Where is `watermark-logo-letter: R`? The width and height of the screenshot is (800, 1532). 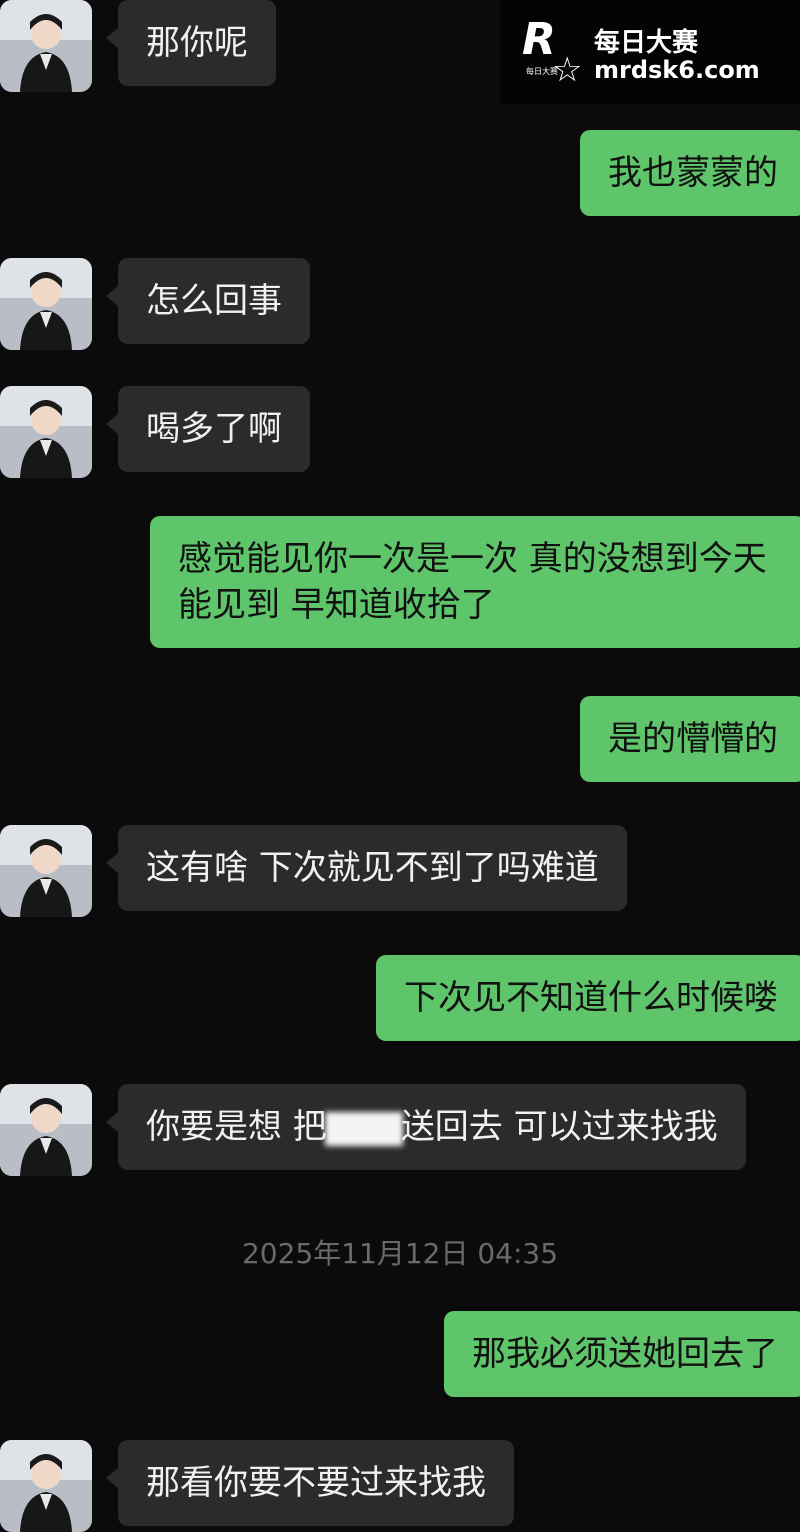 watermark-logo-letter: R is located at coordinates (539, 39).